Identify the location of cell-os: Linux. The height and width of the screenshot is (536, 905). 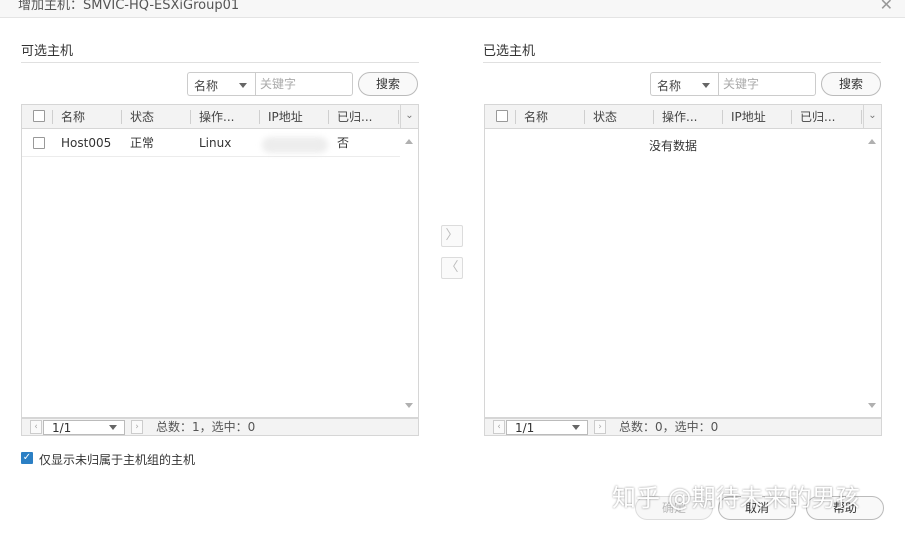
(215, 143).